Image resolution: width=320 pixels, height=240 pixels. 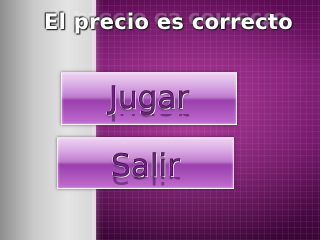 I want to click on play-button: Jugar Jugar, so click(x=149, y=99).